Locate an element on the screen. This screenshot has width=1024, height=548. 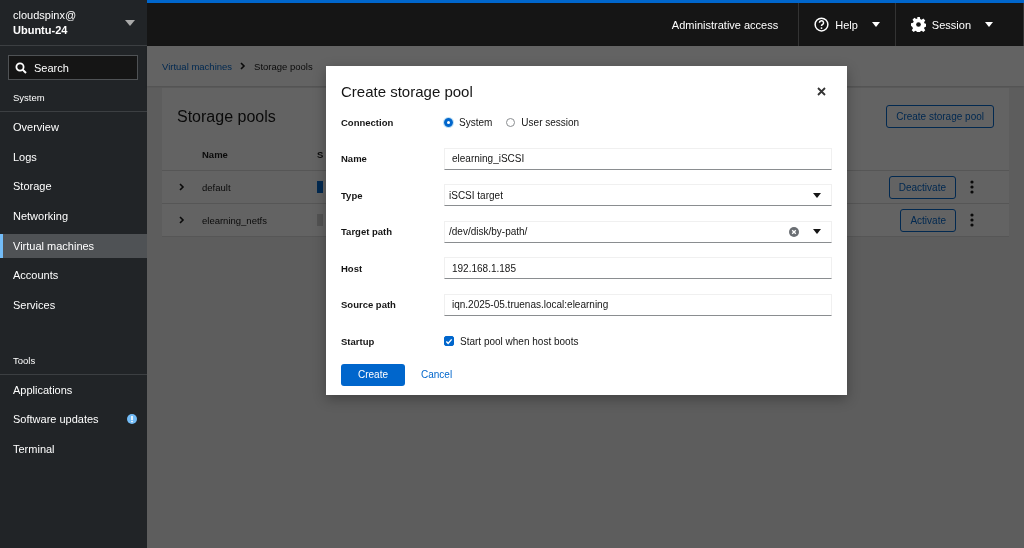
help-icon is located at coordinates (822, 24).